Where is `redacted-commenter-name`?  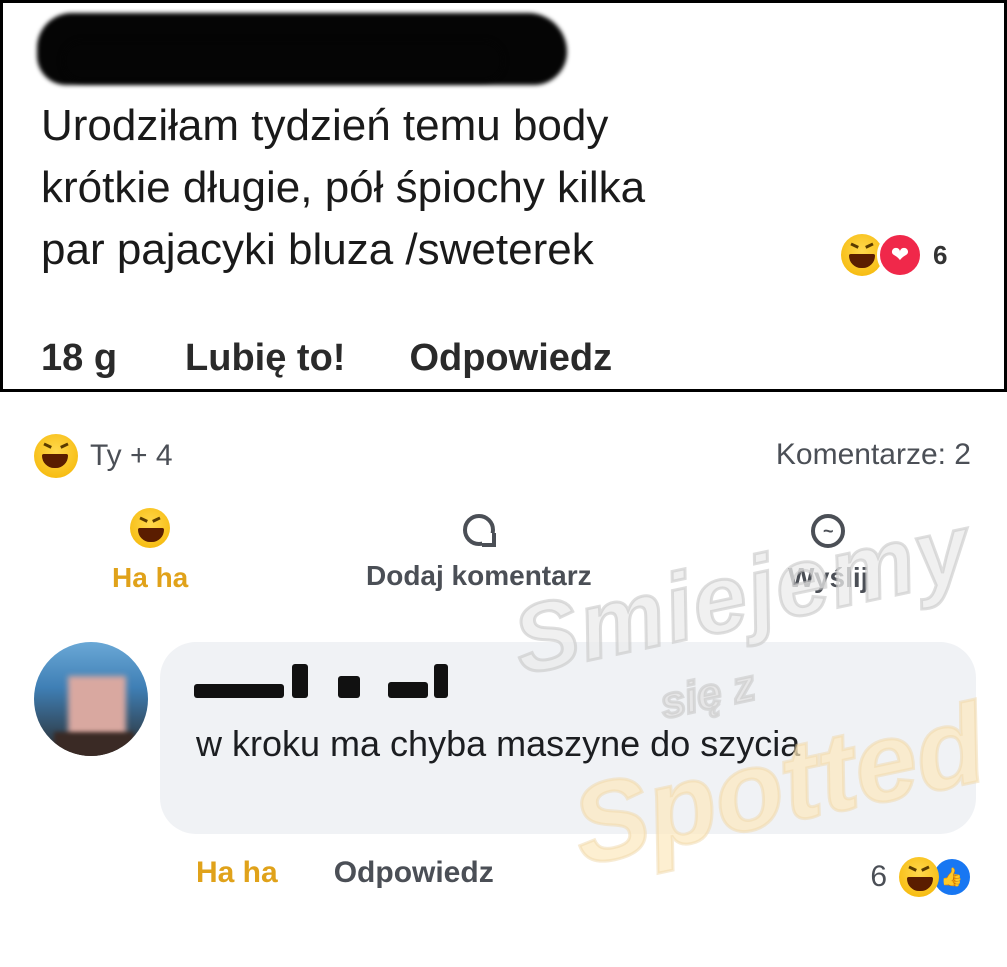
redacted-commenter-name is located at coordinates (334, 678).